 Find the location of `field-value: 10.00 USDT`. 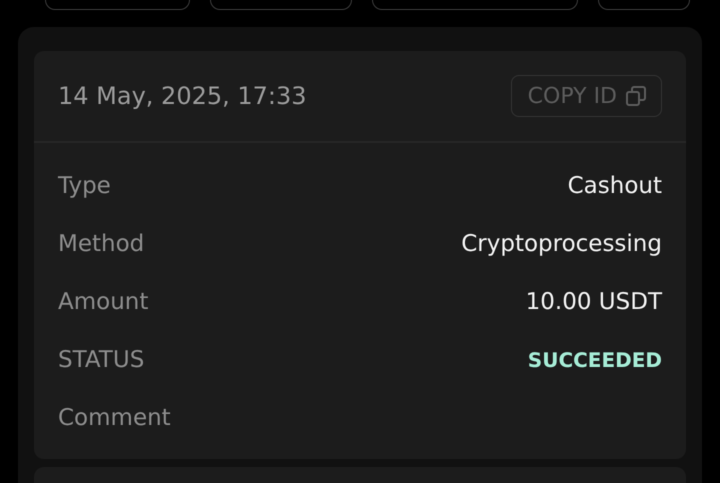

field-value: 10.00 USDT is located at coordinates (594, 302).